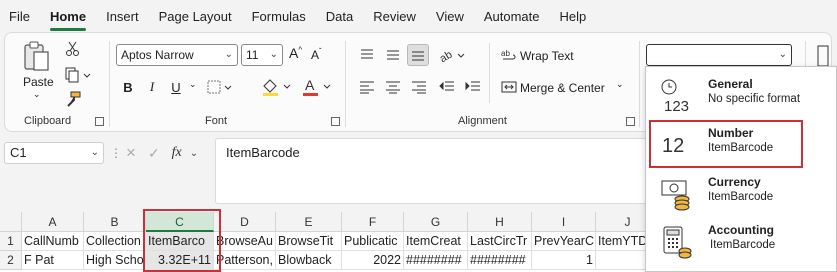 This screenshot has height=272, width=837. I want to click on paste-chevron-icon: ⌄, so click(37, 94).